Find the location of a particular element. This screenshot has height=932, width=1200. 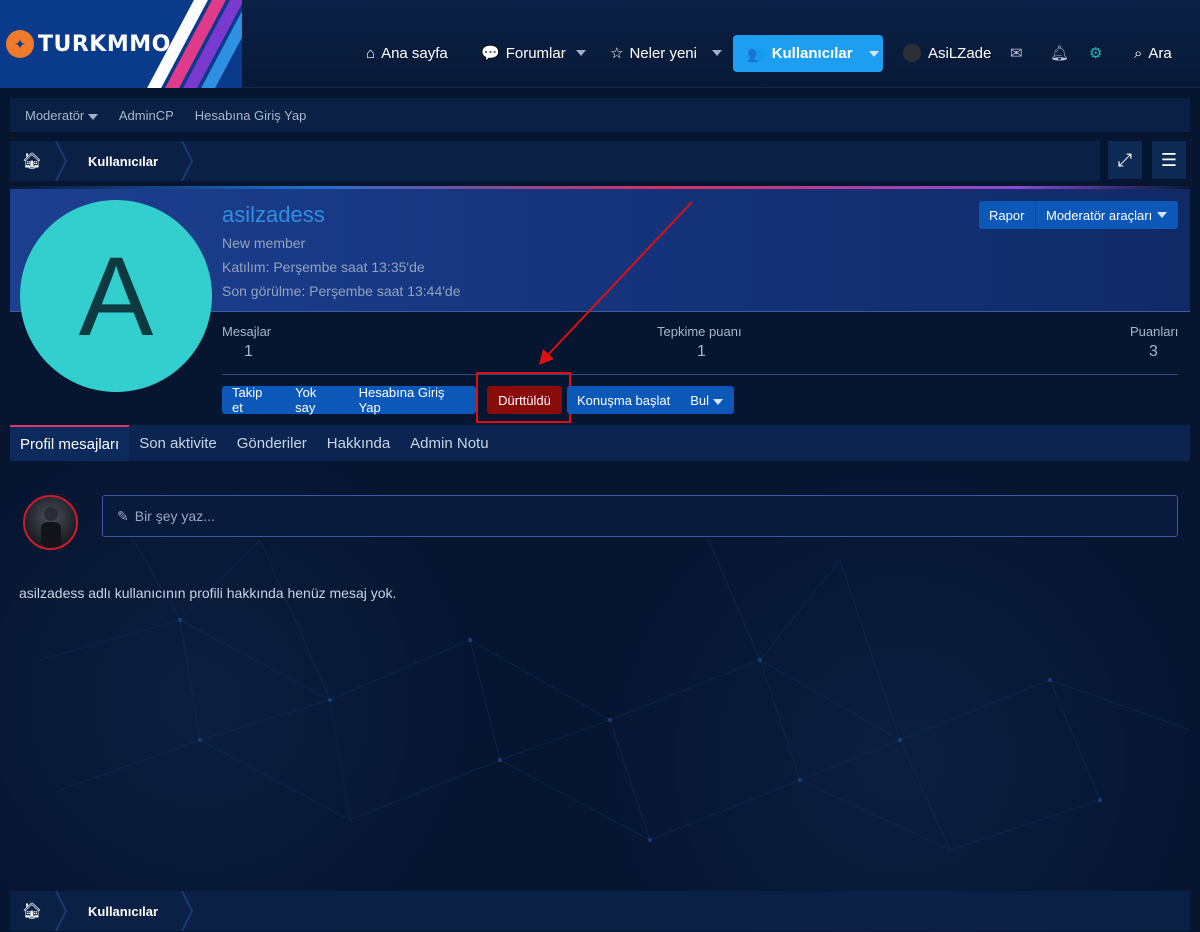

alerts-button: 🔔︎ is located at coordinates (1059, 53).